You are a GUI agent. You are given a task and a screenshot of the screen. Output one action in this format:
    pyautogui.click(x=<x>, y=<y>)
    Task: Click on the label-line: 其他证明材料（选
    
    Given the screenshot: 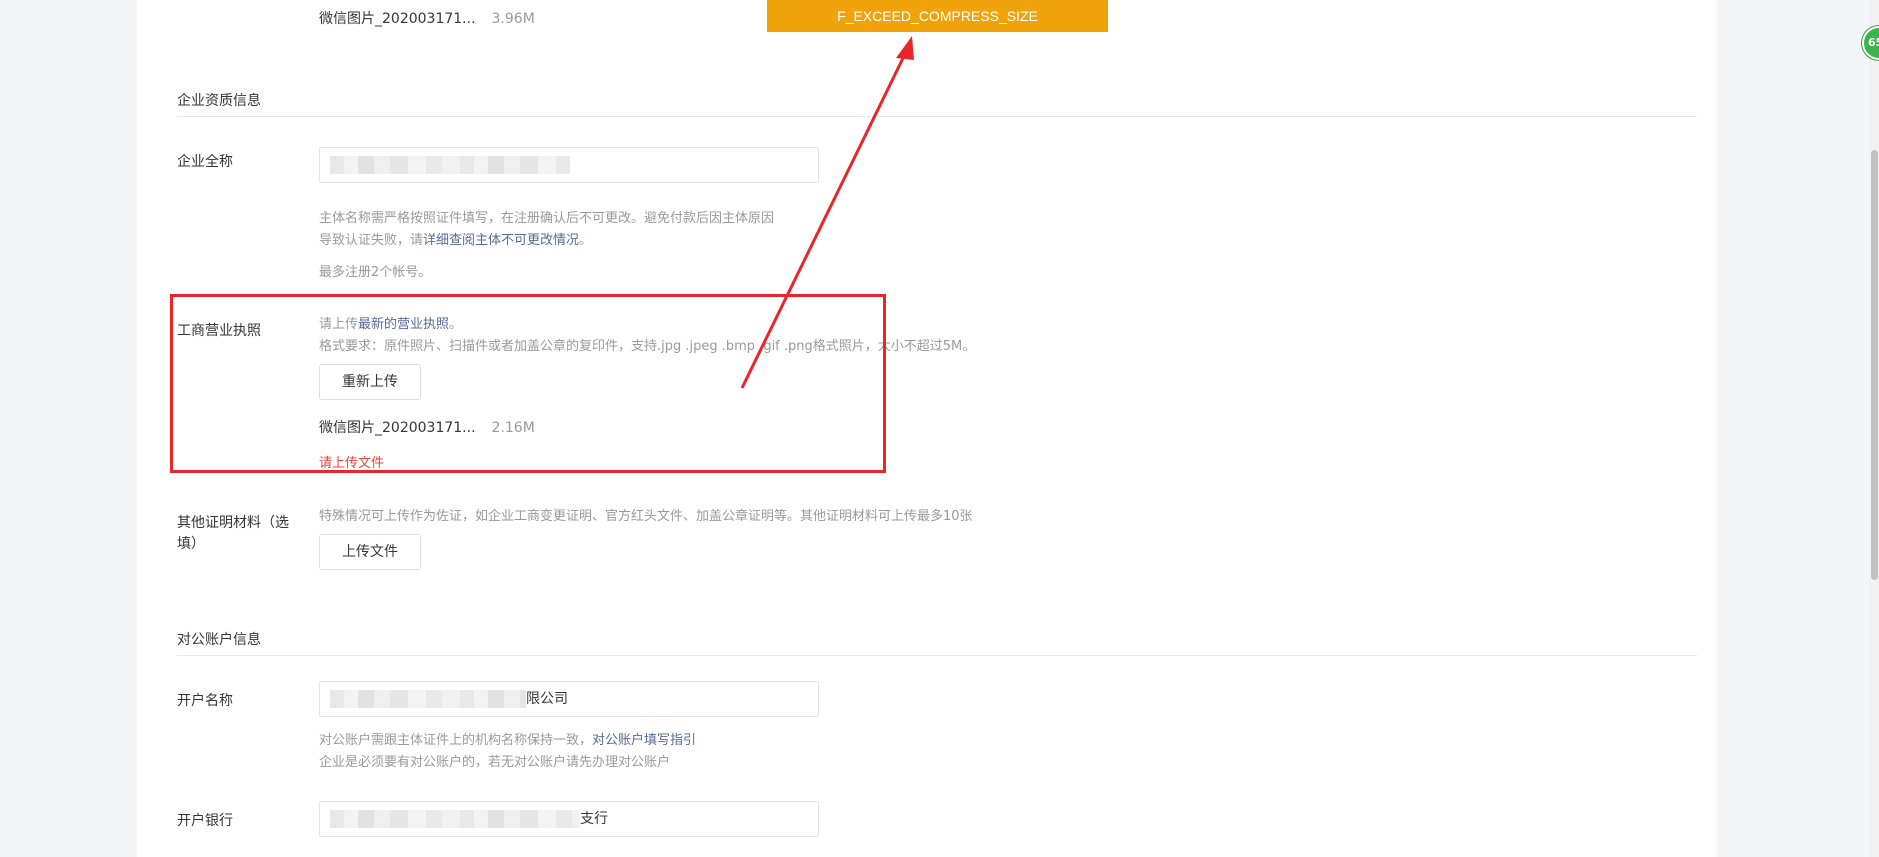 What is the action you would take?
    pyautogui.click(x=233, y=523)
    